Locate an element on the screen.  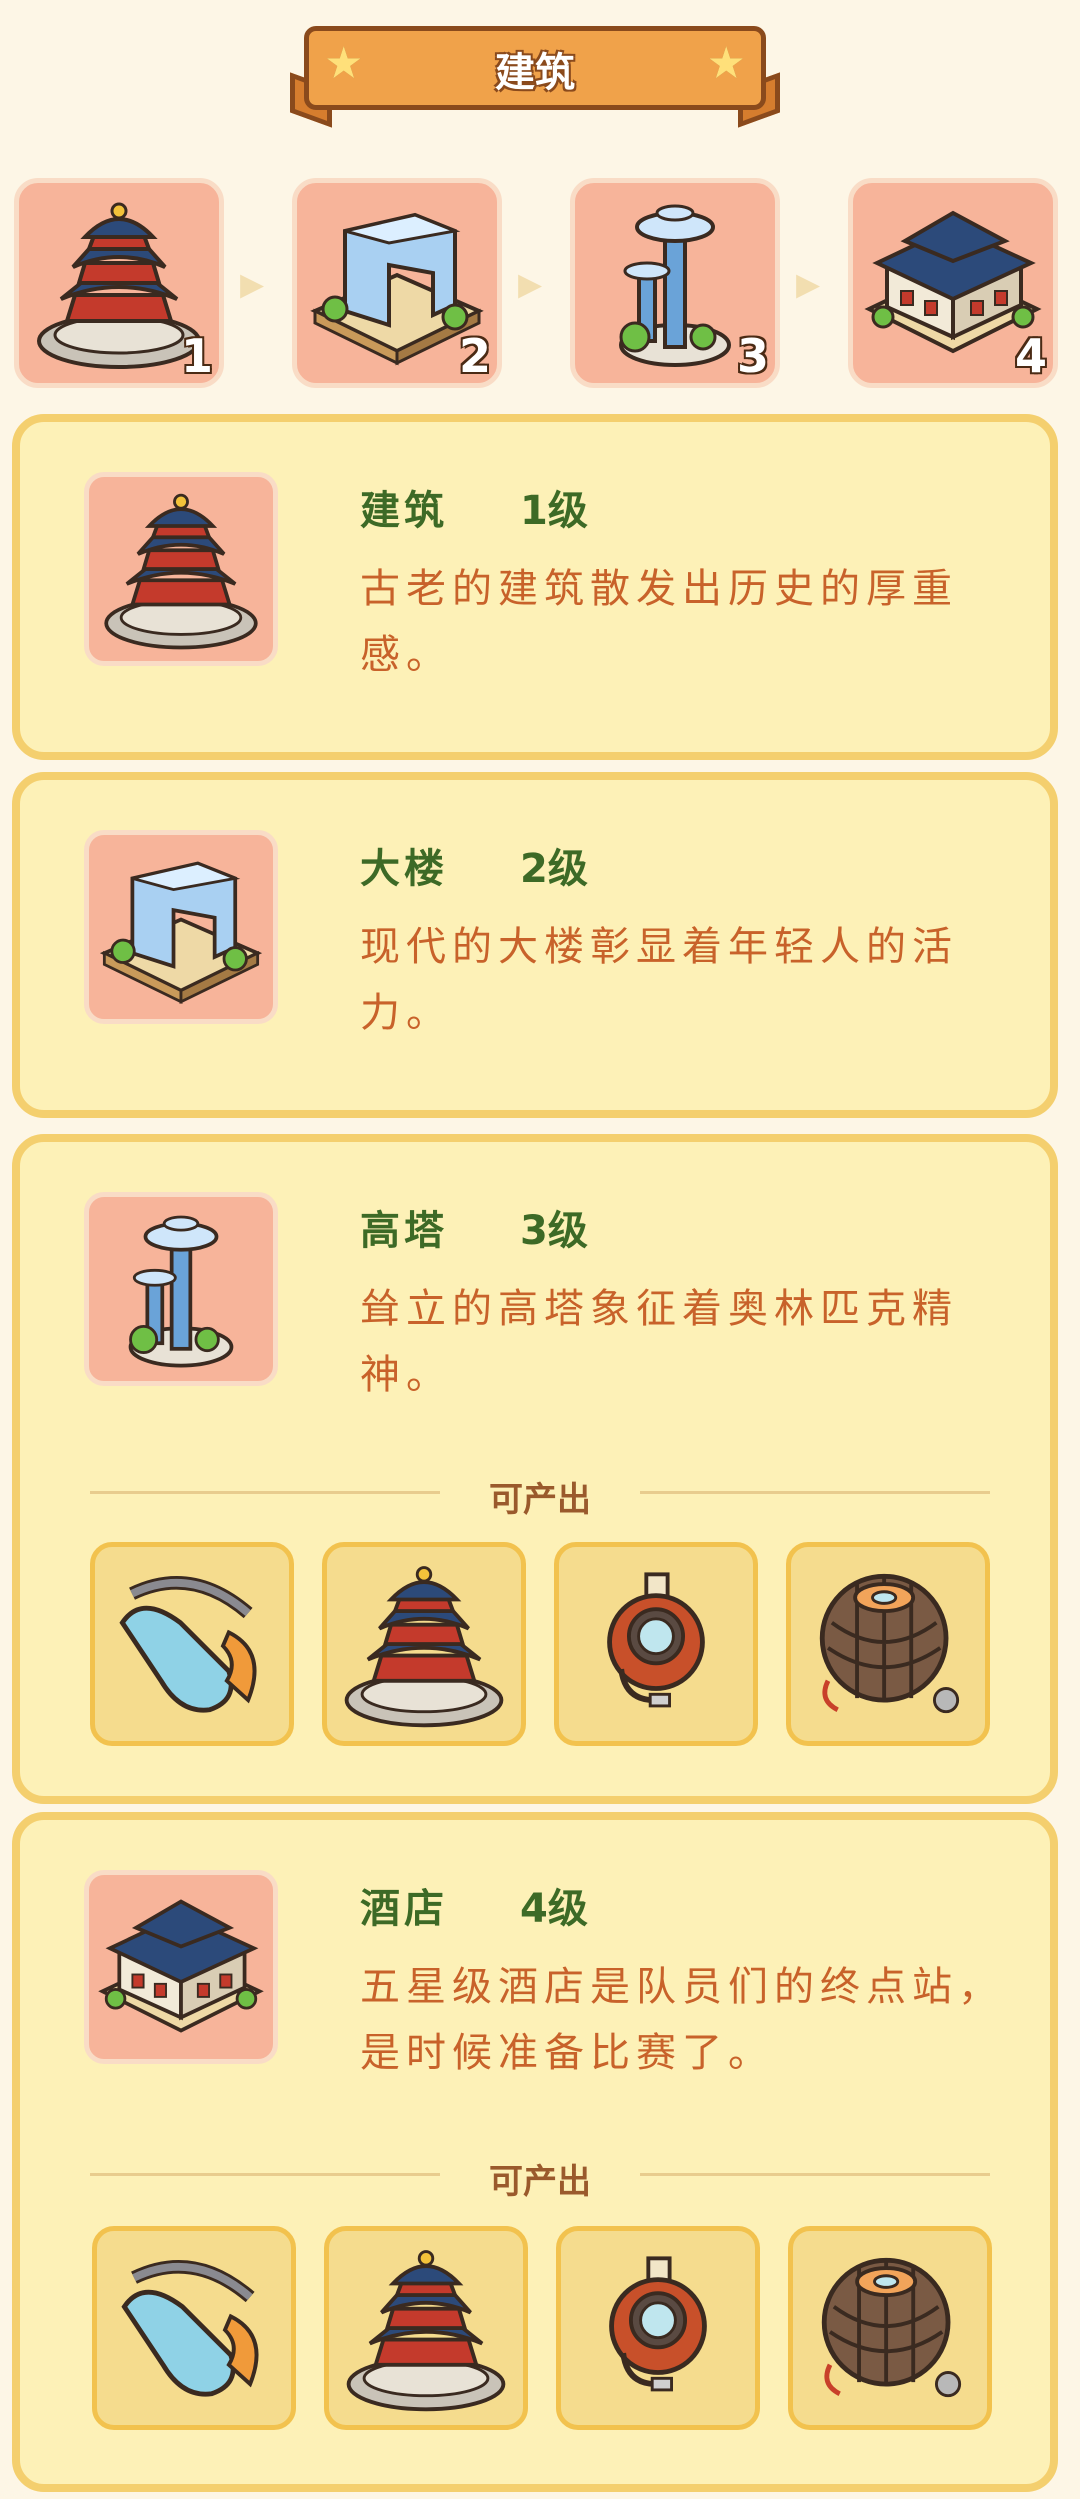
chain-stage-4: 4 is located at coordinates (953, 283).